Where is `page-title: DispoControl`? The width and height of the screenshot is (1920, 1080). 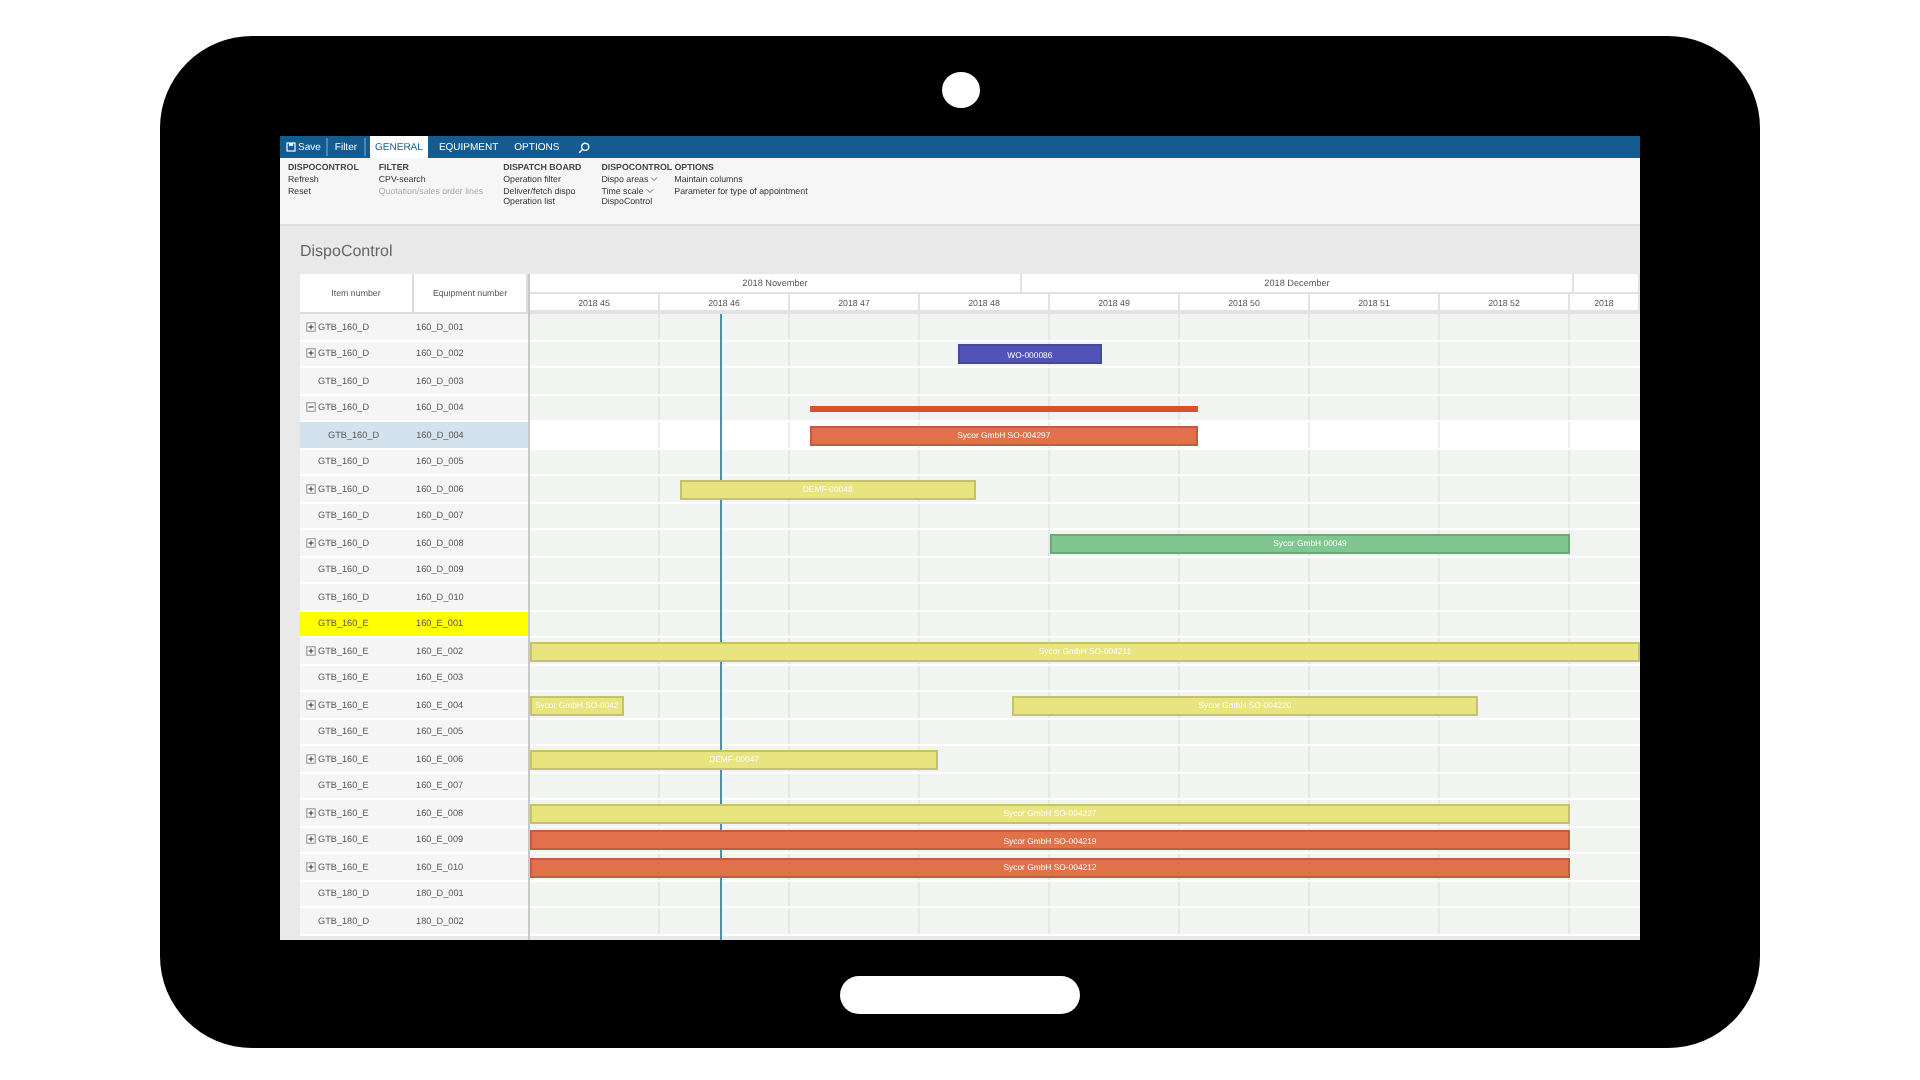 page-title: DispoControl is located at coordinates (347, 251).